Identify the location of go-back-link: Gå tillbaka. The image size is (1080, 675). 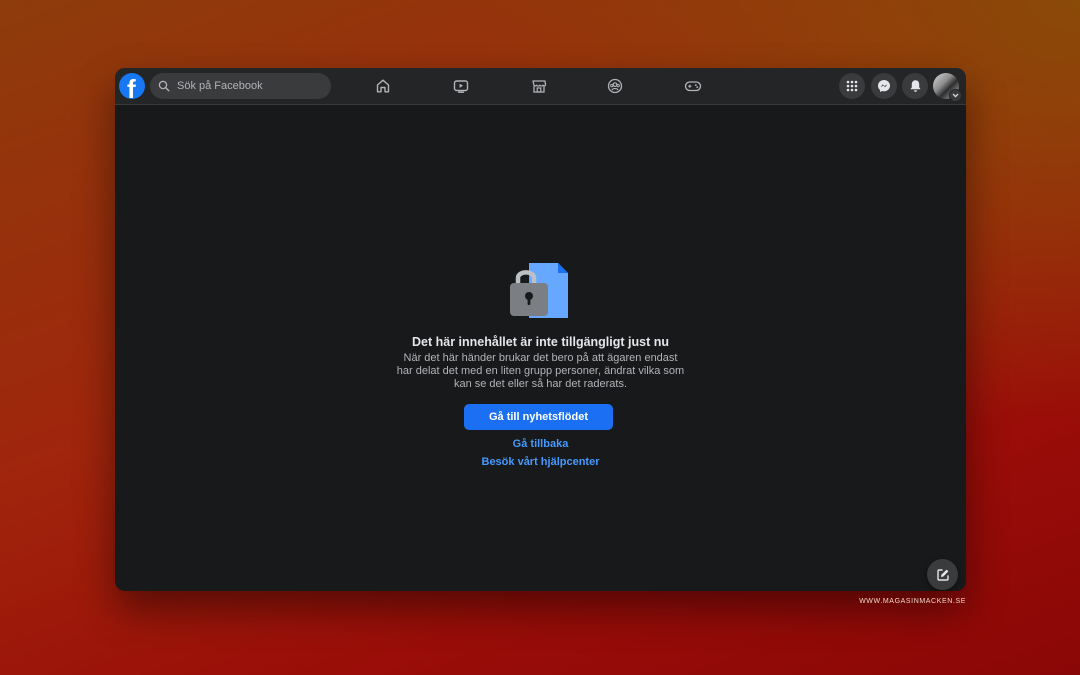
(540, 444).